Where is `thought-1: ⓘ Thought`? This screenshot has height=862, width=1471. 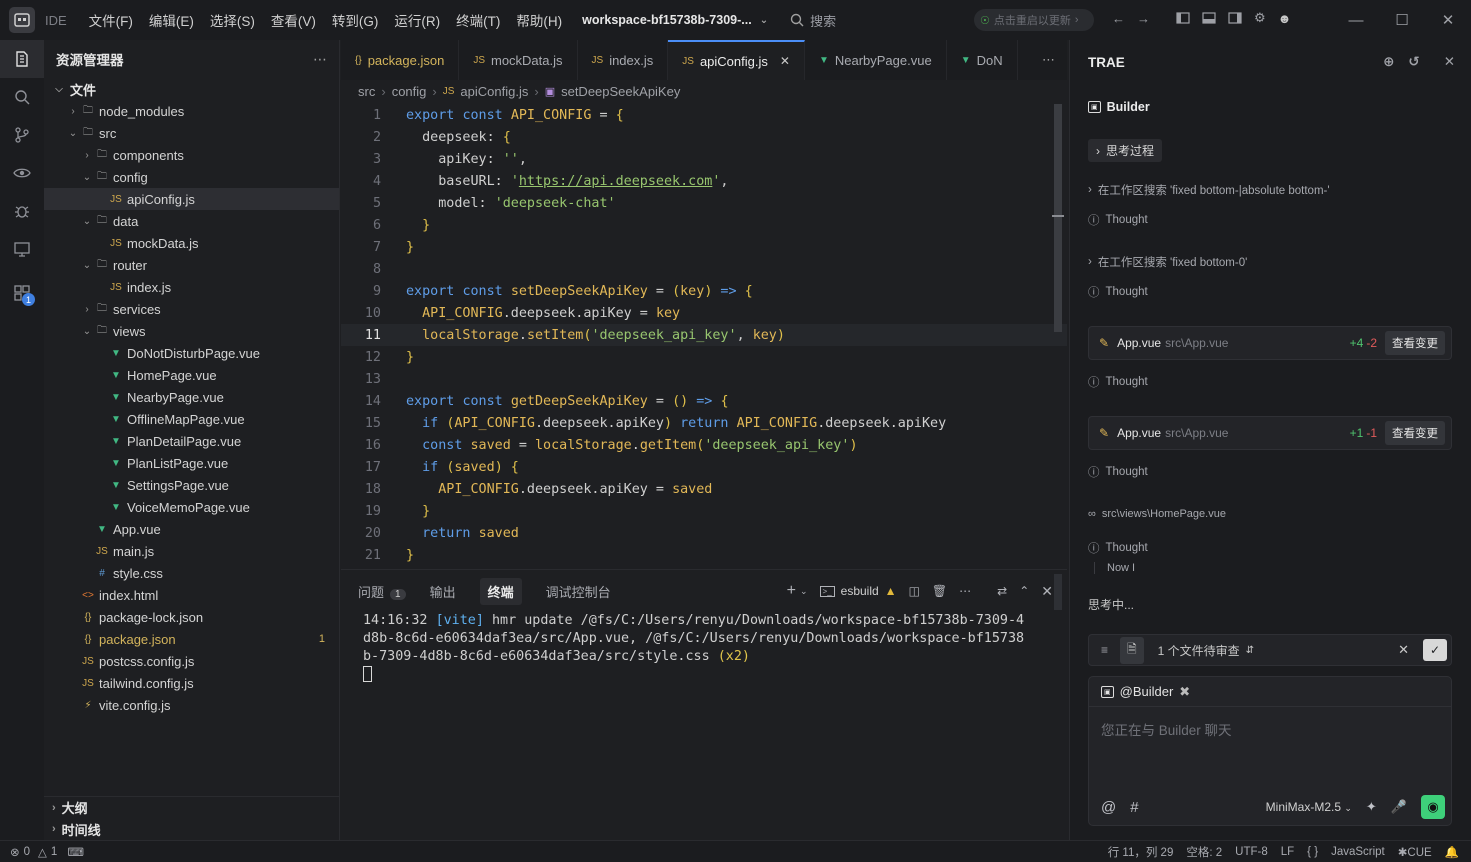
thought-1: ⓘ Thought is located at coordinates (1118, 220).